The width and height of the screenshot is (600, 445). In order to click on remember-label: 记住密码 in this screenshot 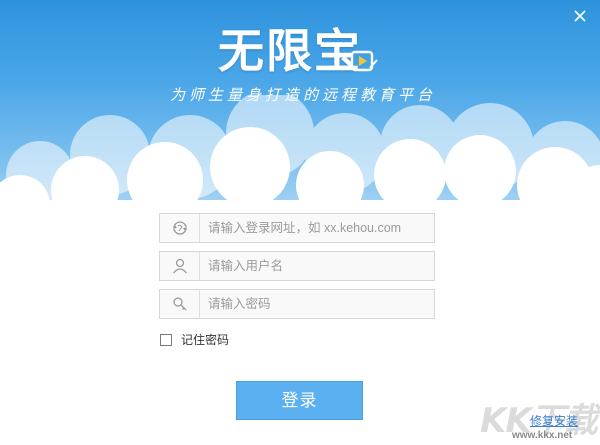, I will do `click(205, 340)`.